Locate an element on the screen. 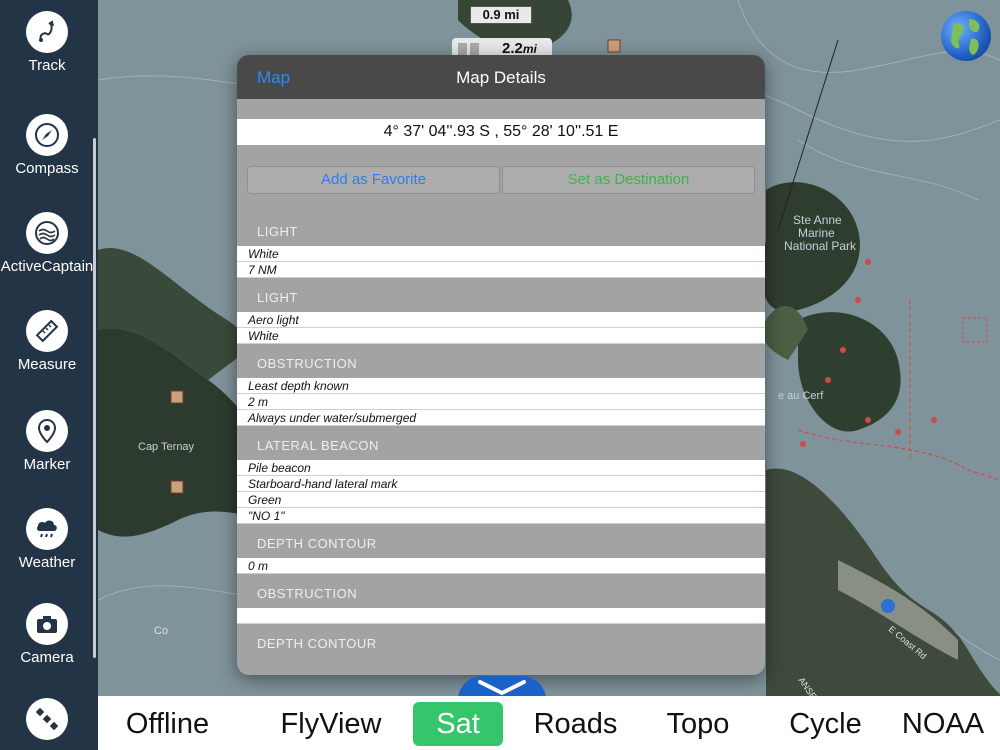 Image resolution: width=1000 pixels, height=750 pixels. sidebar-item-compass: Compass is located at coordinates (47, 145).